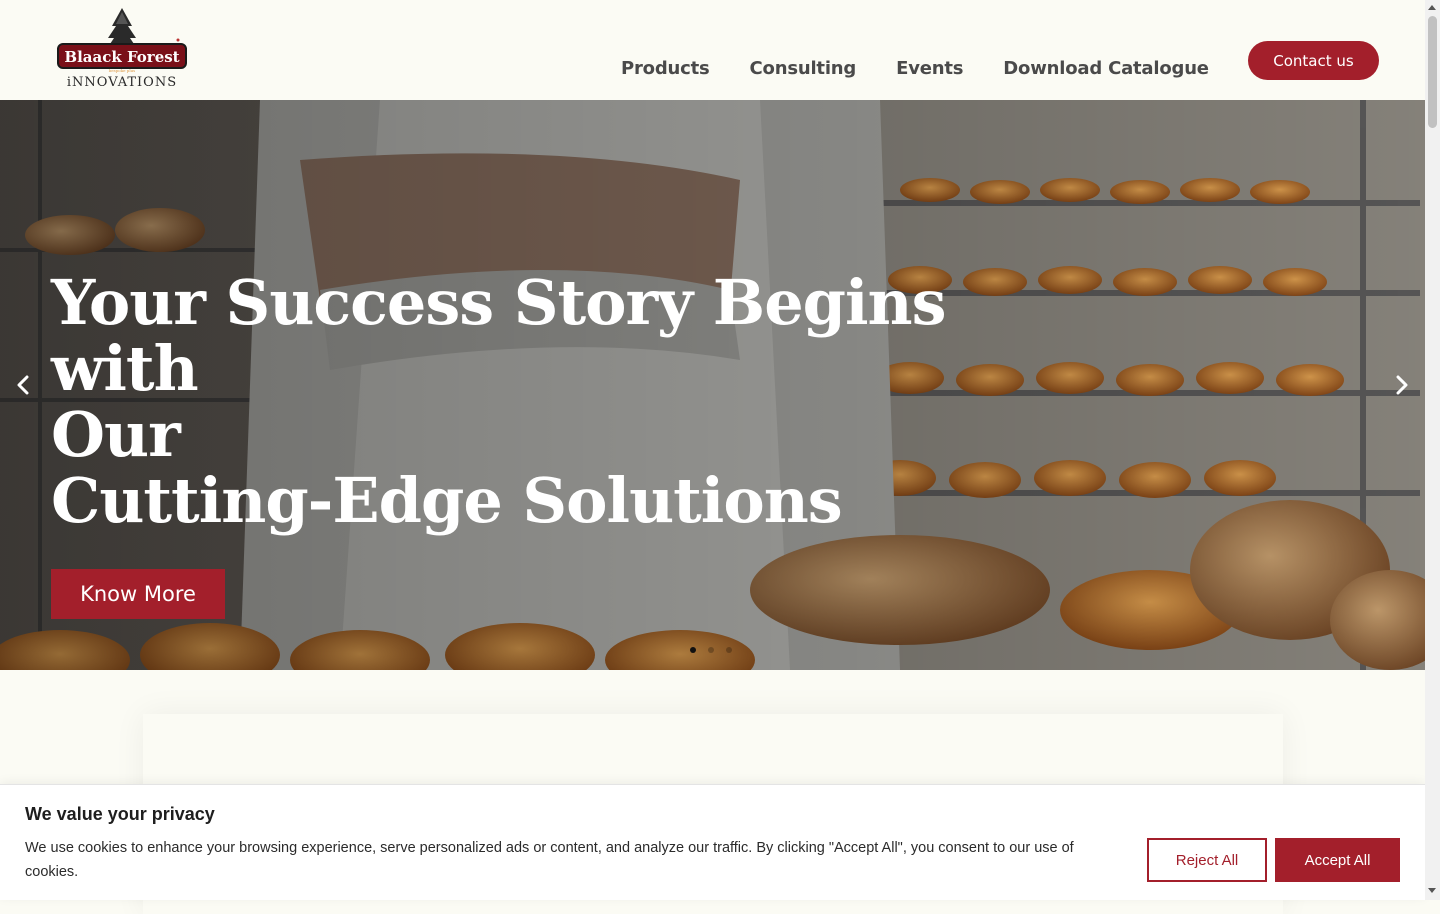  I want to click on scrollbar-thumb, so click(1432, 72).